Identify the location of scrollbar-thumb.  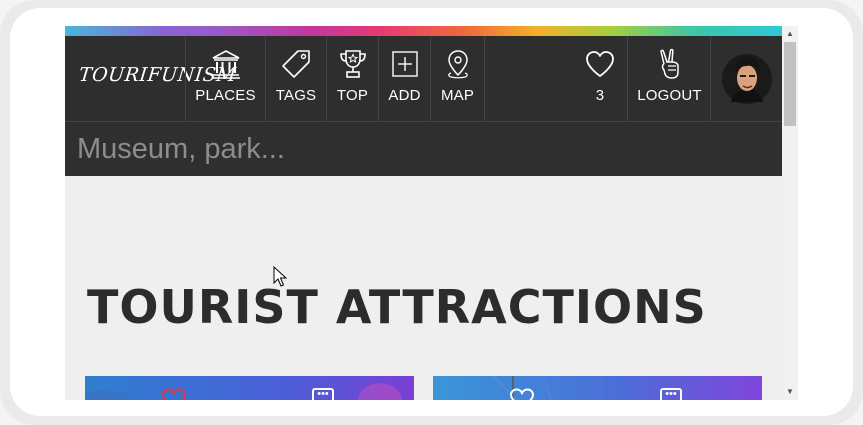
(790, 84).